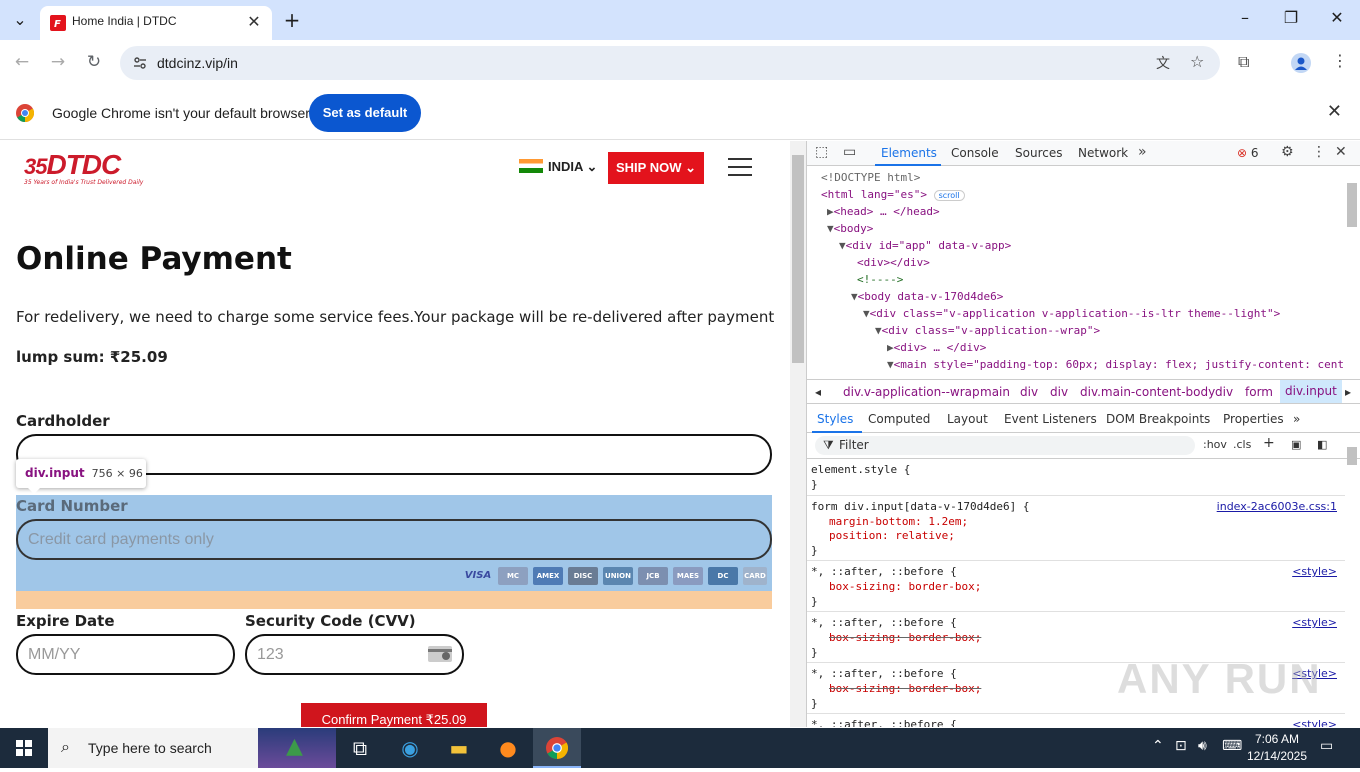 The height and width of the screenshot is (772, 1360). Describe the element at coordinates (870, 177) in the screenshot. I see `dom-node: <!DOCTYPE html>` at that location.